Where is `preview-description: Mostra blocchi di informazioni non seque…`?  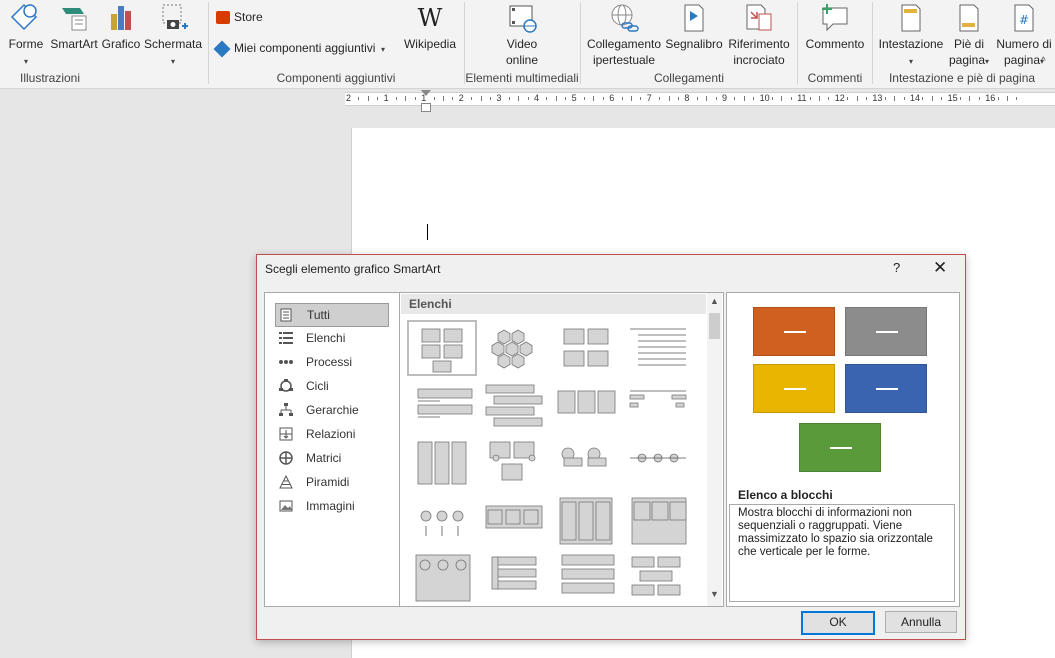 preview-description: Mostra blocchi di informazioni non seque… is located at coordinates (842, 553).